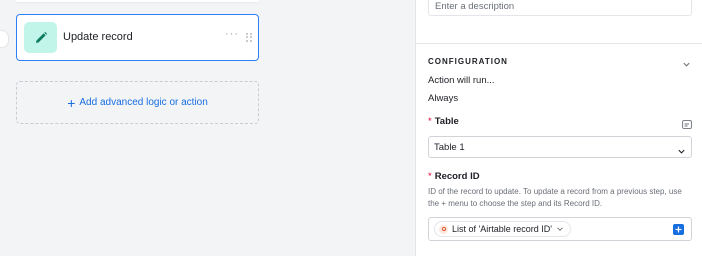 The image size is (702, 256). I want to click on formula-token-icon, so click(443, 229).